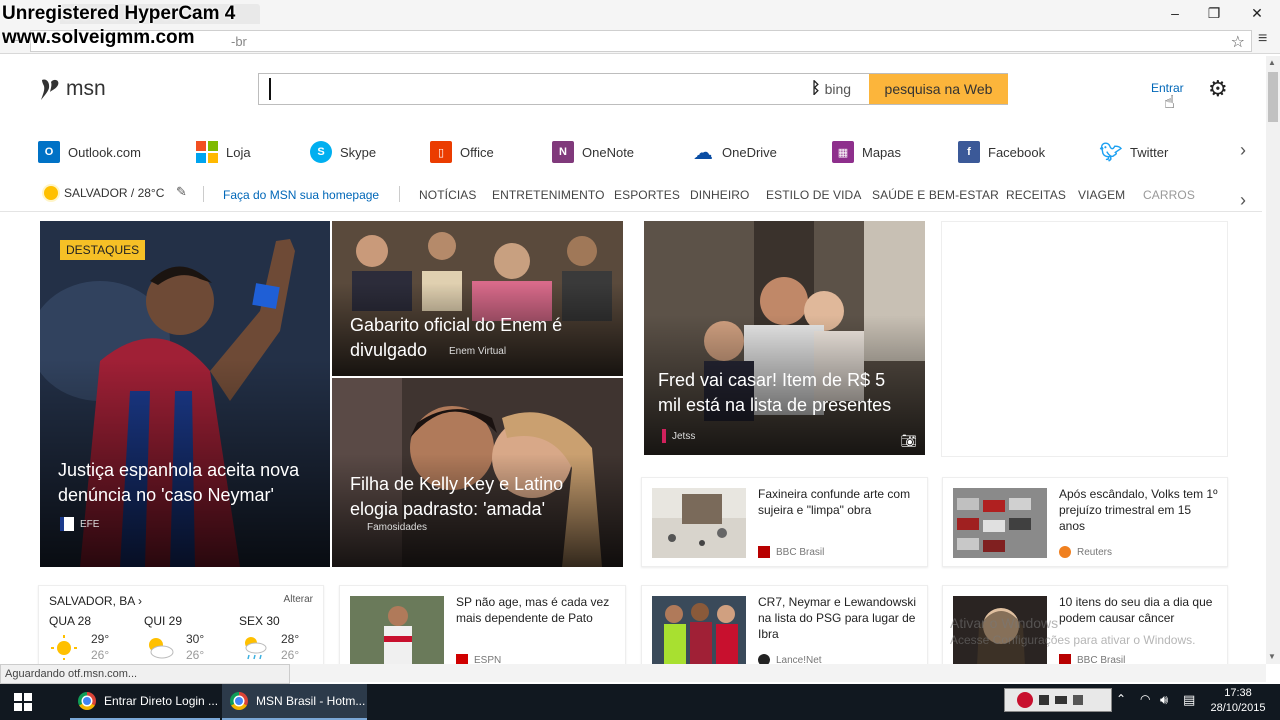  Describe the element at coordinates (1111, 151) in the screenshot. I see `twitter-icon: 🐦︎` at that location.